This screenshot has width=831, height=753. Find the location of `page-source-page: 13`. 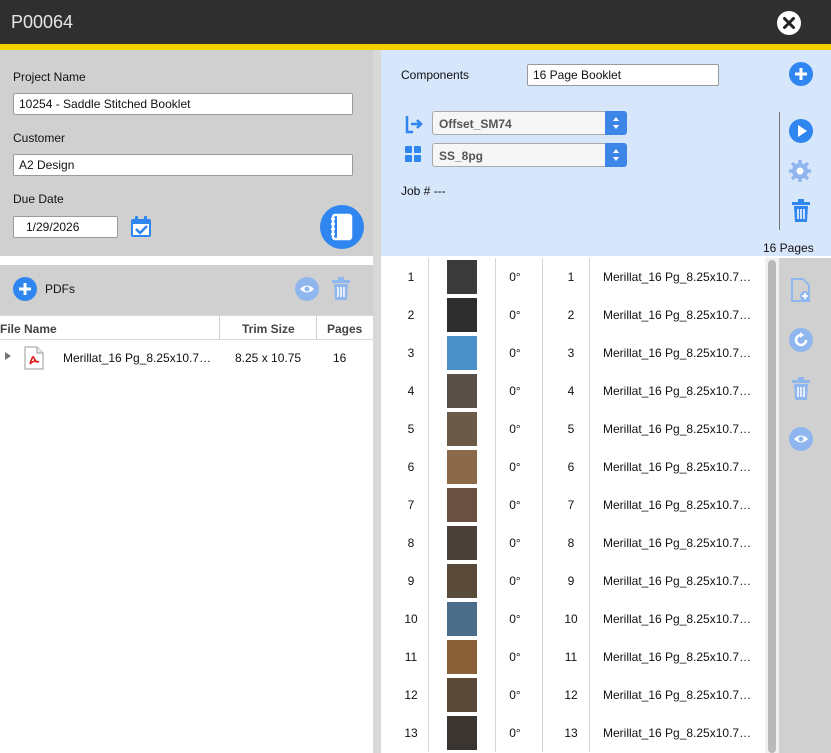

page-source-page: 13 is located at coordinates (571, 733).